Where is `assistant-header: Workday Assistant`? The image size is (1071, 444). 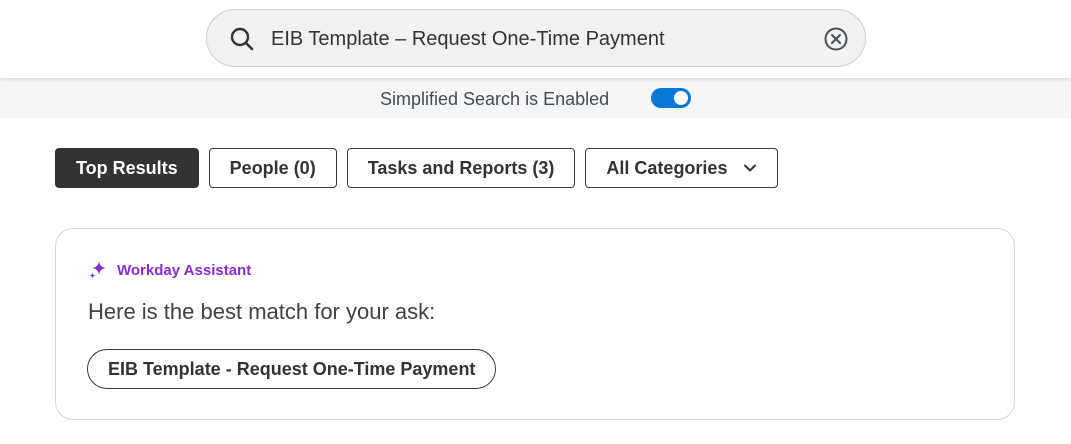
assistant-header: Workday Assistant is located at coordinates (169, 270).